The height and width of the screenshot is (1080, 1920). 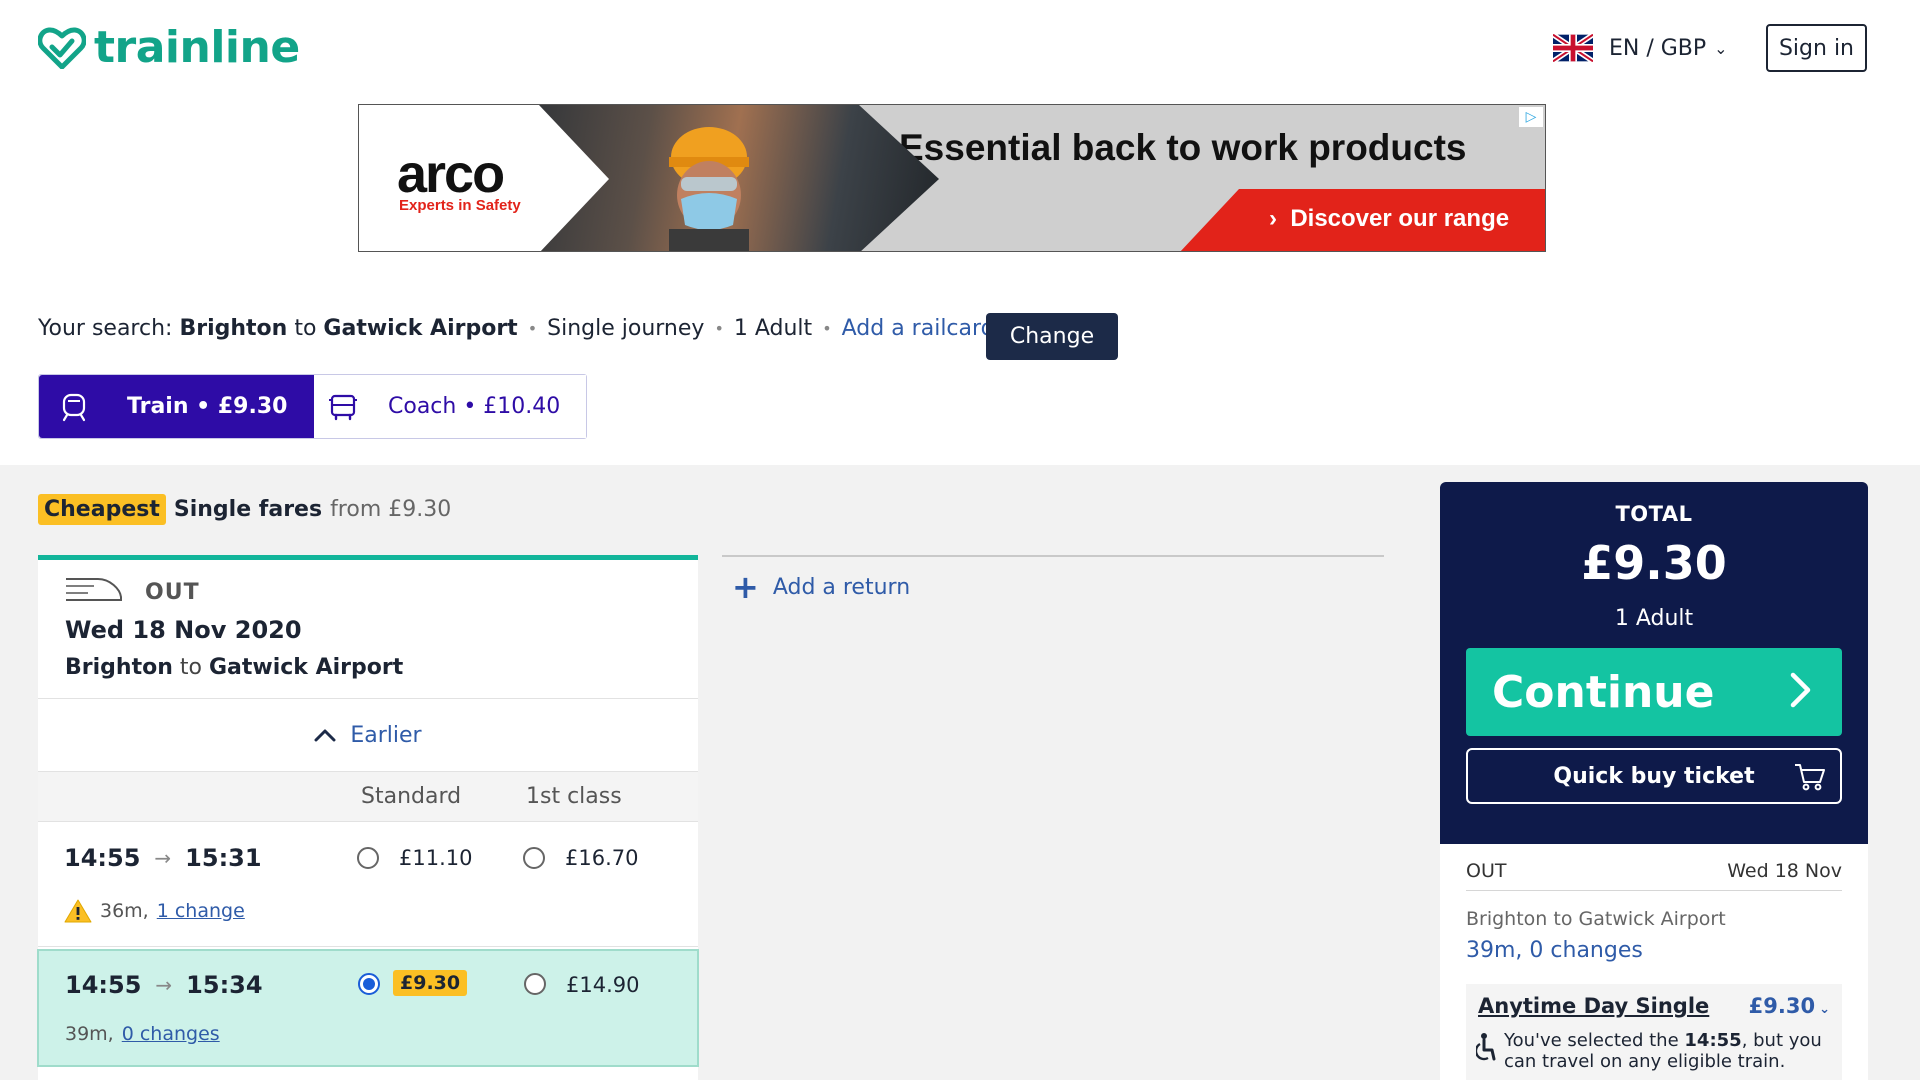 I want to click on quick-buy-label: Quick buy ticket, so click(x=1654, y=776).